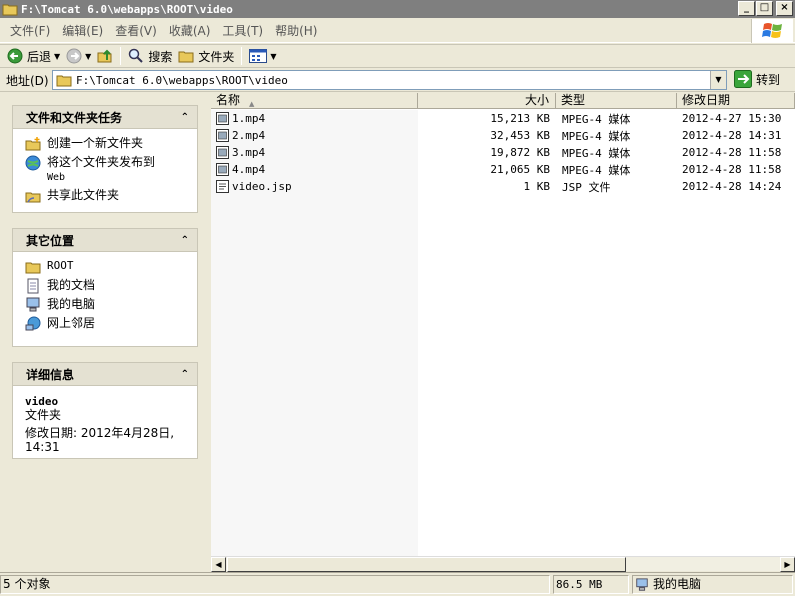 The height and width of the screenshot is (596, 795). I want to click on place-my-computer: 我的电脑, so click(107, 305).